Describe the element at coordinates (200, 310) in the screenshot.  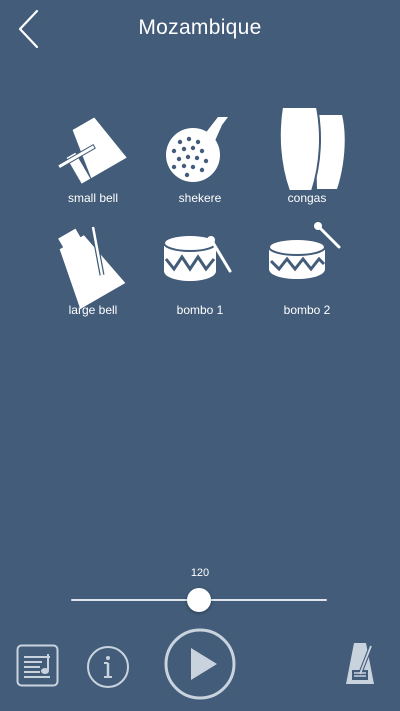
I see `instrument-label: bombo 1` at that location.